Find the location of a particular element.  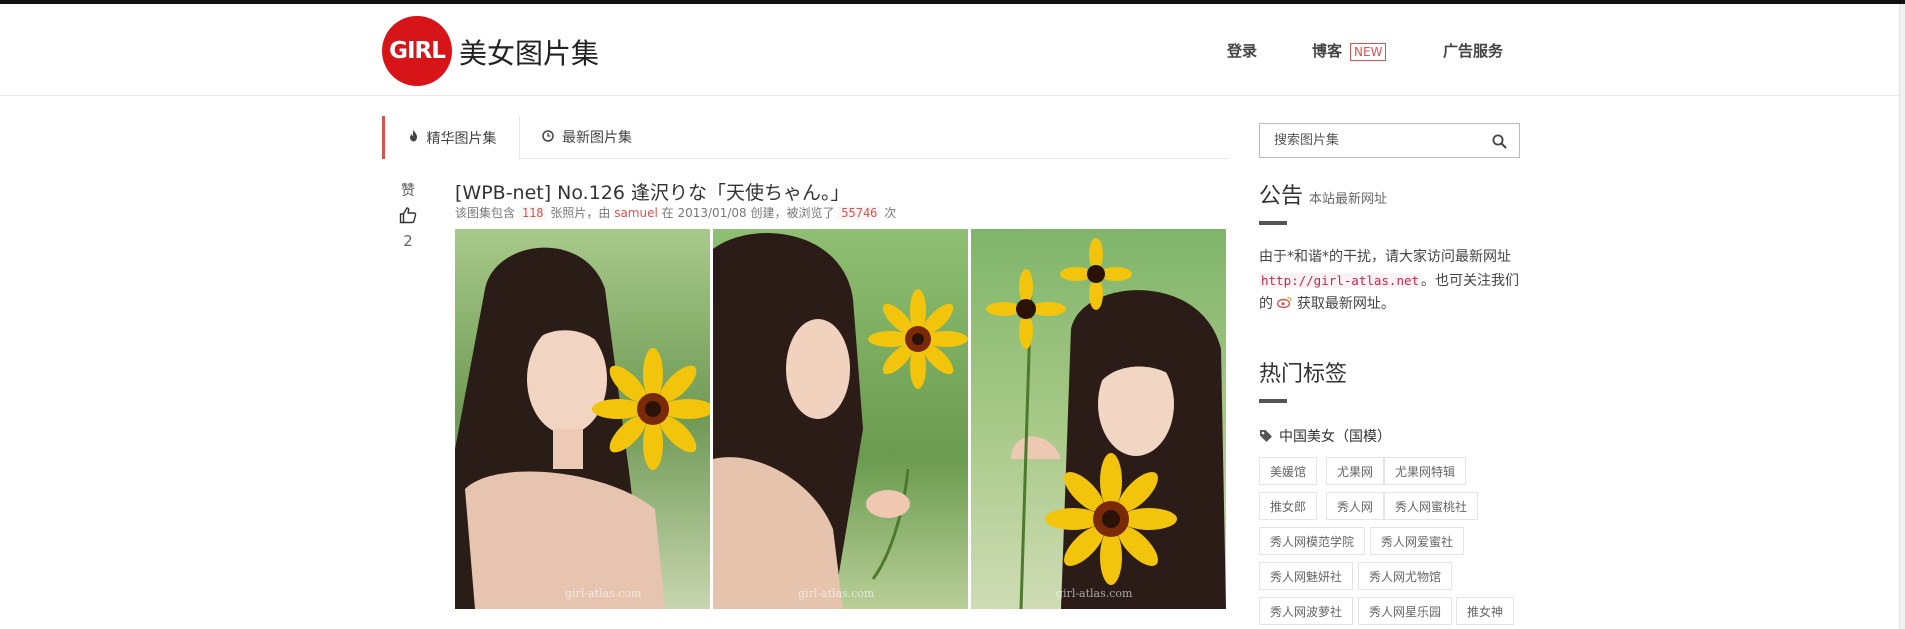

nav-blog-link: 博客 NEW is located at coordinates (1349, 50).